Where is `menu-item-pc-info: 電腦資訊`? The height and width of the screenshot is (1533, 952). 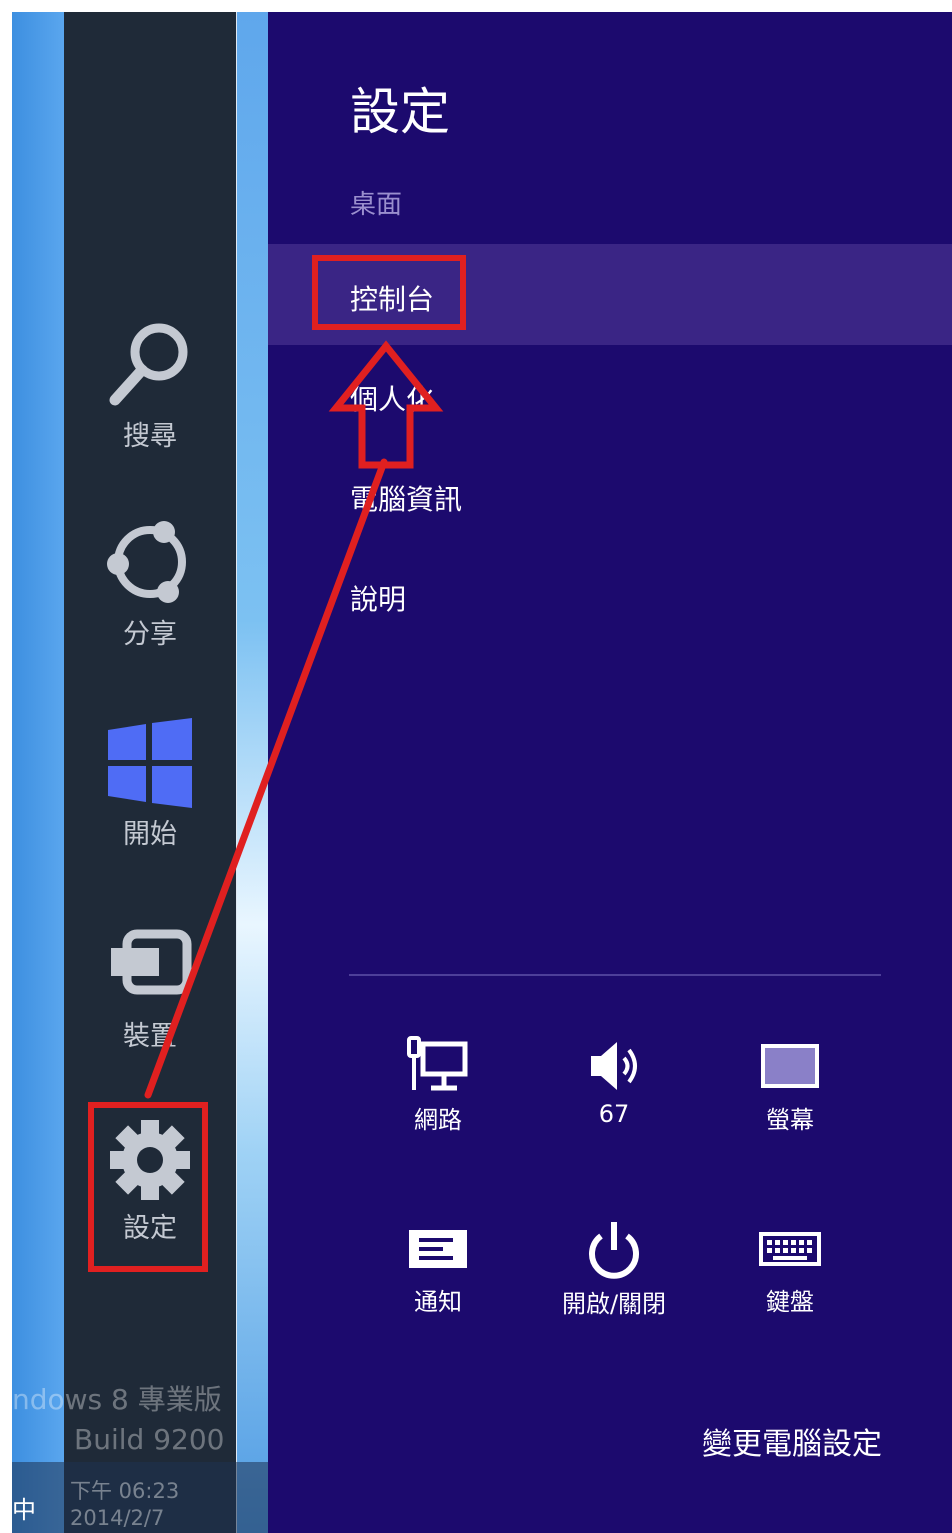
menu-item-pc-info: 電腦資訊 is located at coordinates (406, 498).